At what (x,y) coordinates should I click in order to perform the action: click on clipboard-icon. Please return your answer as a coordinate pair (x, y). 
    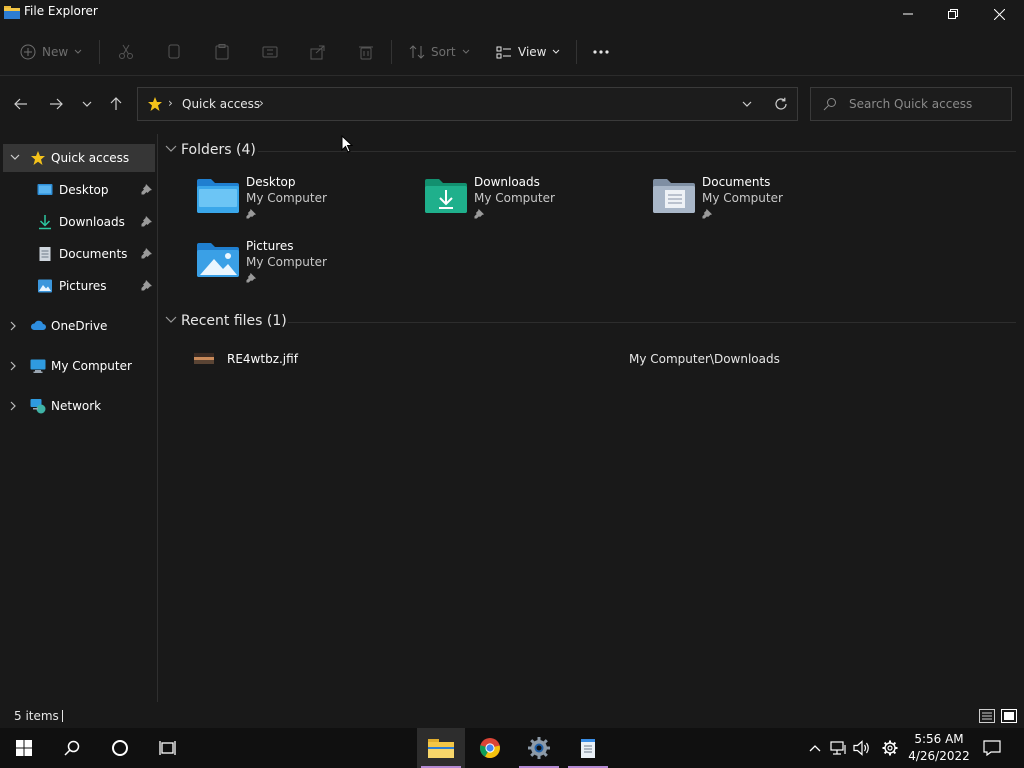
    Looking at the image, I should click on (222, 52).